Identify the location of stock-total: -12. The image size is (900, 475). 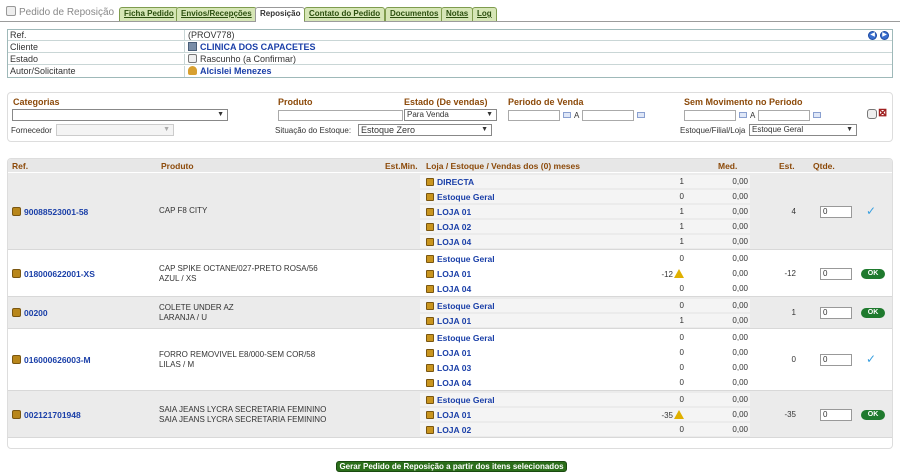
(790, 273).